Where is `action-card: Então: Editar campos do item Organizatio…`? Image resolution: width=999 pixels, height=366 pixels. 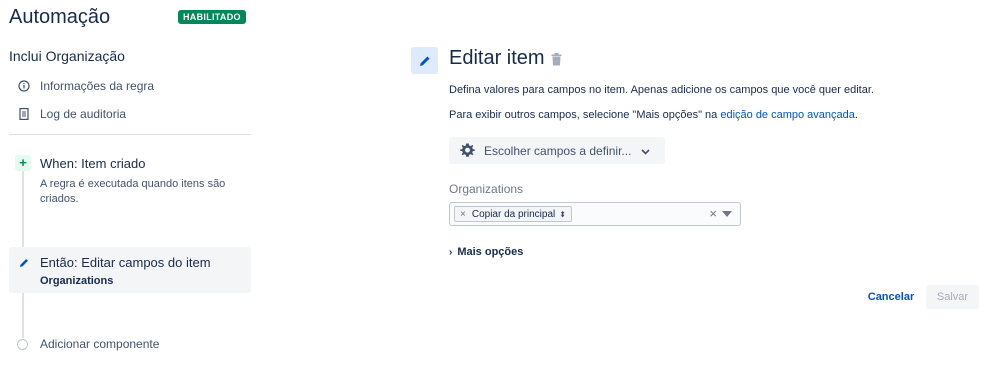 action-card: Então: Editar campos do item Organizatio… is located at coordinates (130, 270).